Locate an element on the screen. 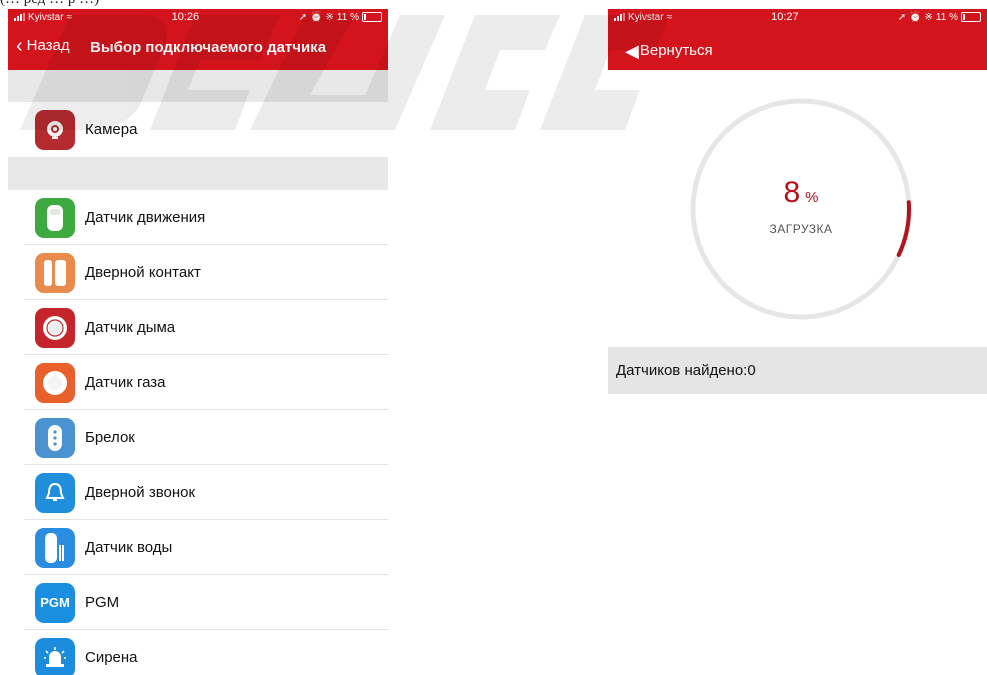 The height and width of the screenshot is (675, 987). page-title: Выбор подключаемого датчика is located at coordinates (208, 47).